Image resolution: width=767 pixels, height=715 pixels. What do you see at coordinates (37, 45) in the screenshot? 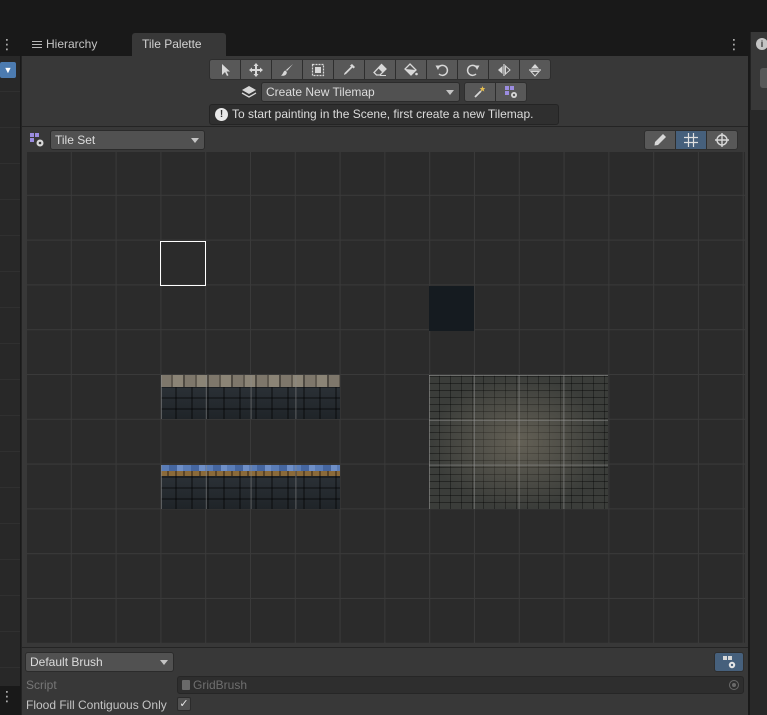
I see `list-icon` at bounding box center [37, 45].